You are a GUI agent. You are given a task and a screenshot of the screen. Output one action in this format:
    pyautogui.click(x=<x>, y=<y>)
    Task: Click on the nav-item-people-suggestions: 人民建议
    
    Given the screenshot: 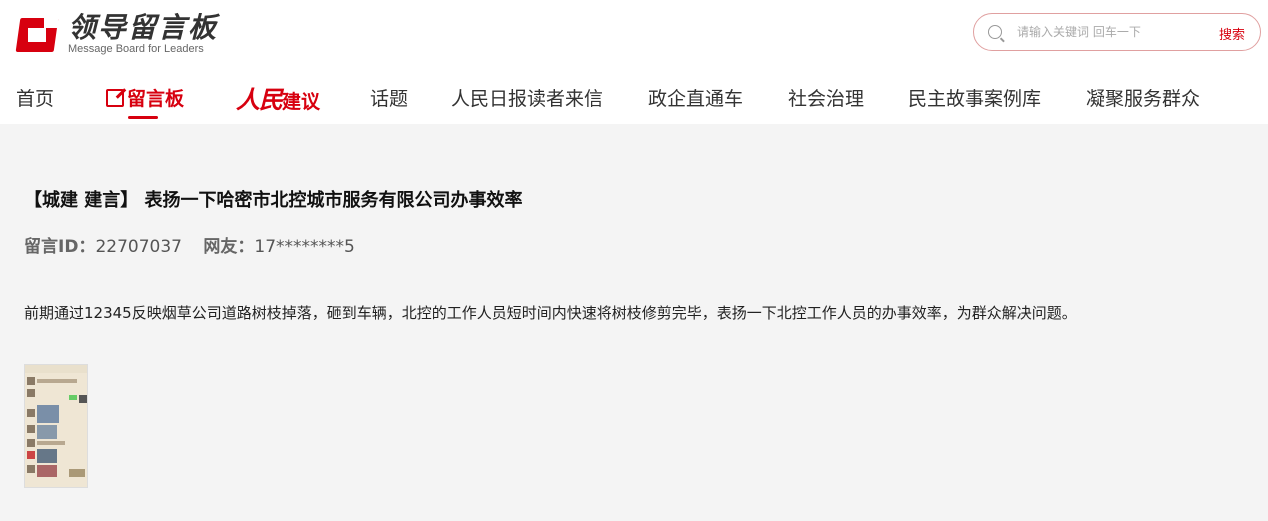 What is the action you would take?
    pyautogui.click(x=278, y=97)
    